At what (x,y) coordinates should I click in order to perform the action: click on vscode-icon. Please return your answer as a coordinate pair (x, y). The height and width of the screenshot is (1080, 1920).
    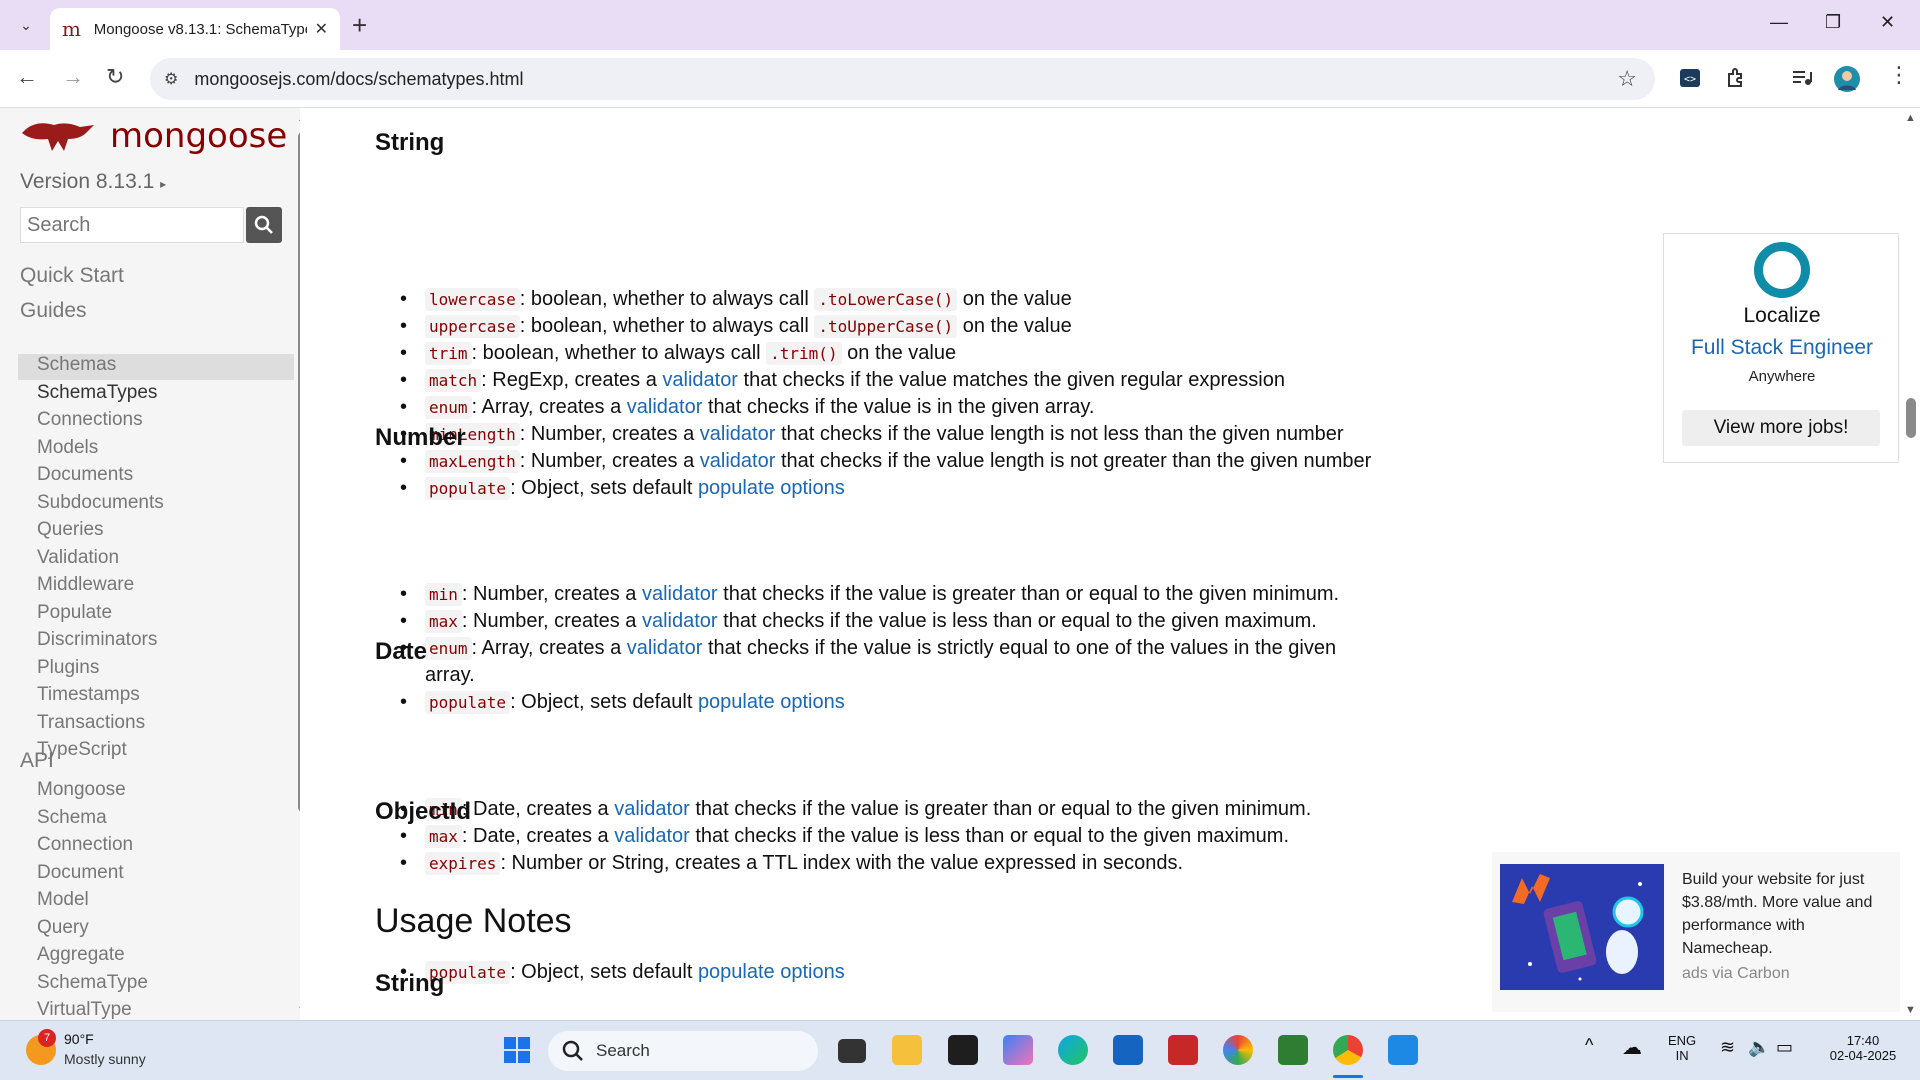
    Looking at the image, I should click on (1403, 1050).